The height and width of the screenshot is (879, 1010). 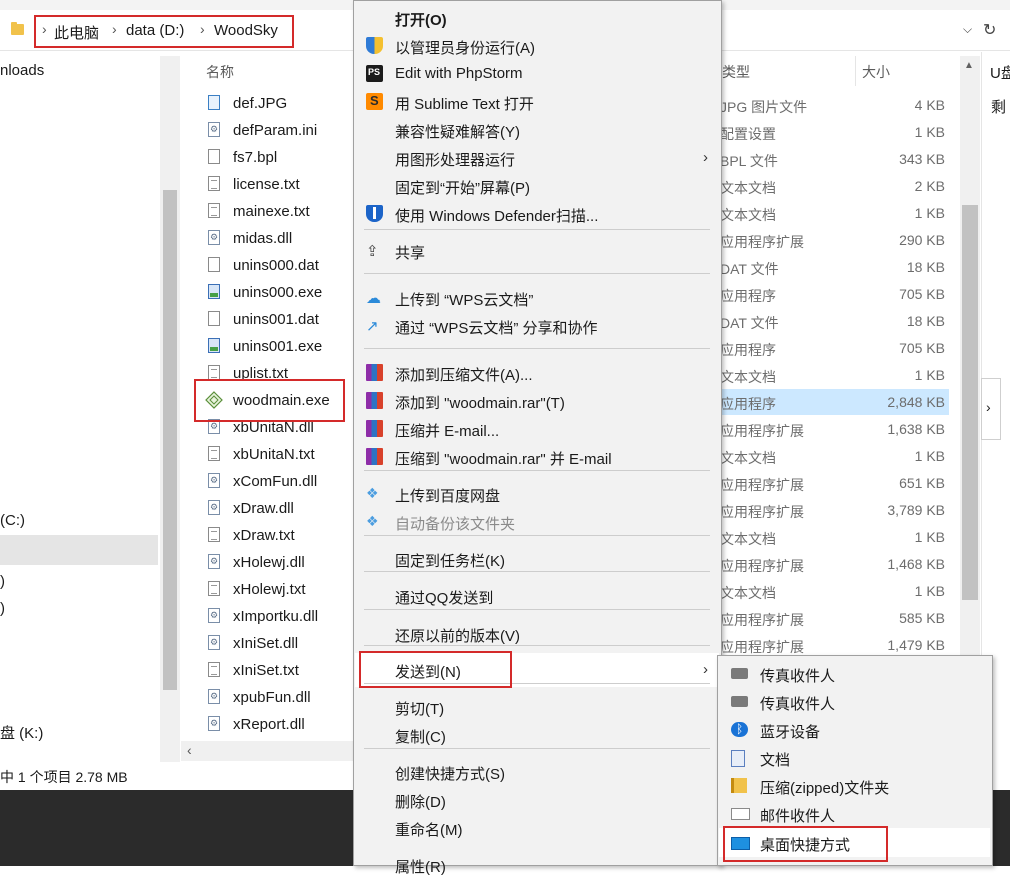 What do you see at coordinates (922, 159) in the screenshot?
I see `file-size: 343 KB` at bounding box center [922, 159].